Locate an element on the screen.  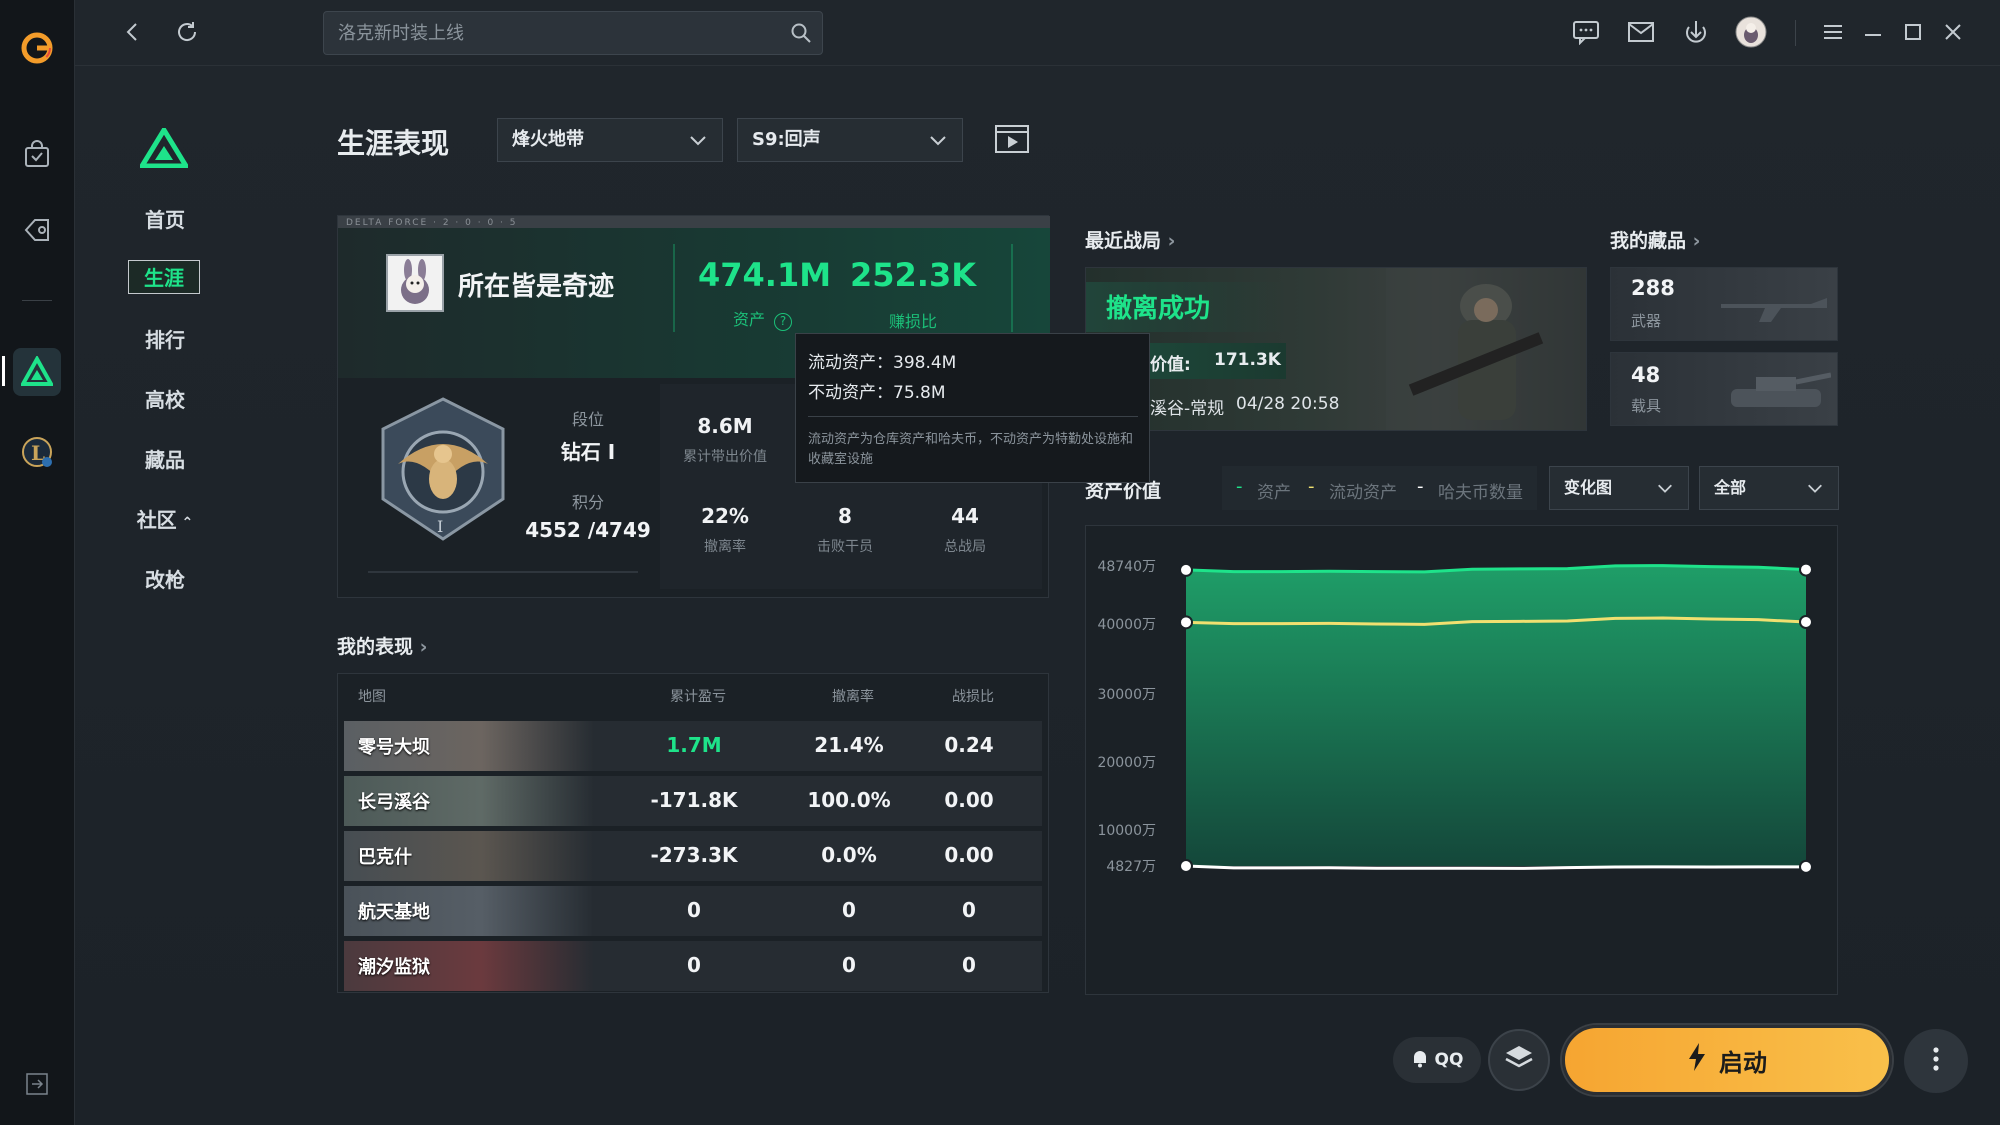
collapse-rail-icon is located at coordinates (37, 1084).